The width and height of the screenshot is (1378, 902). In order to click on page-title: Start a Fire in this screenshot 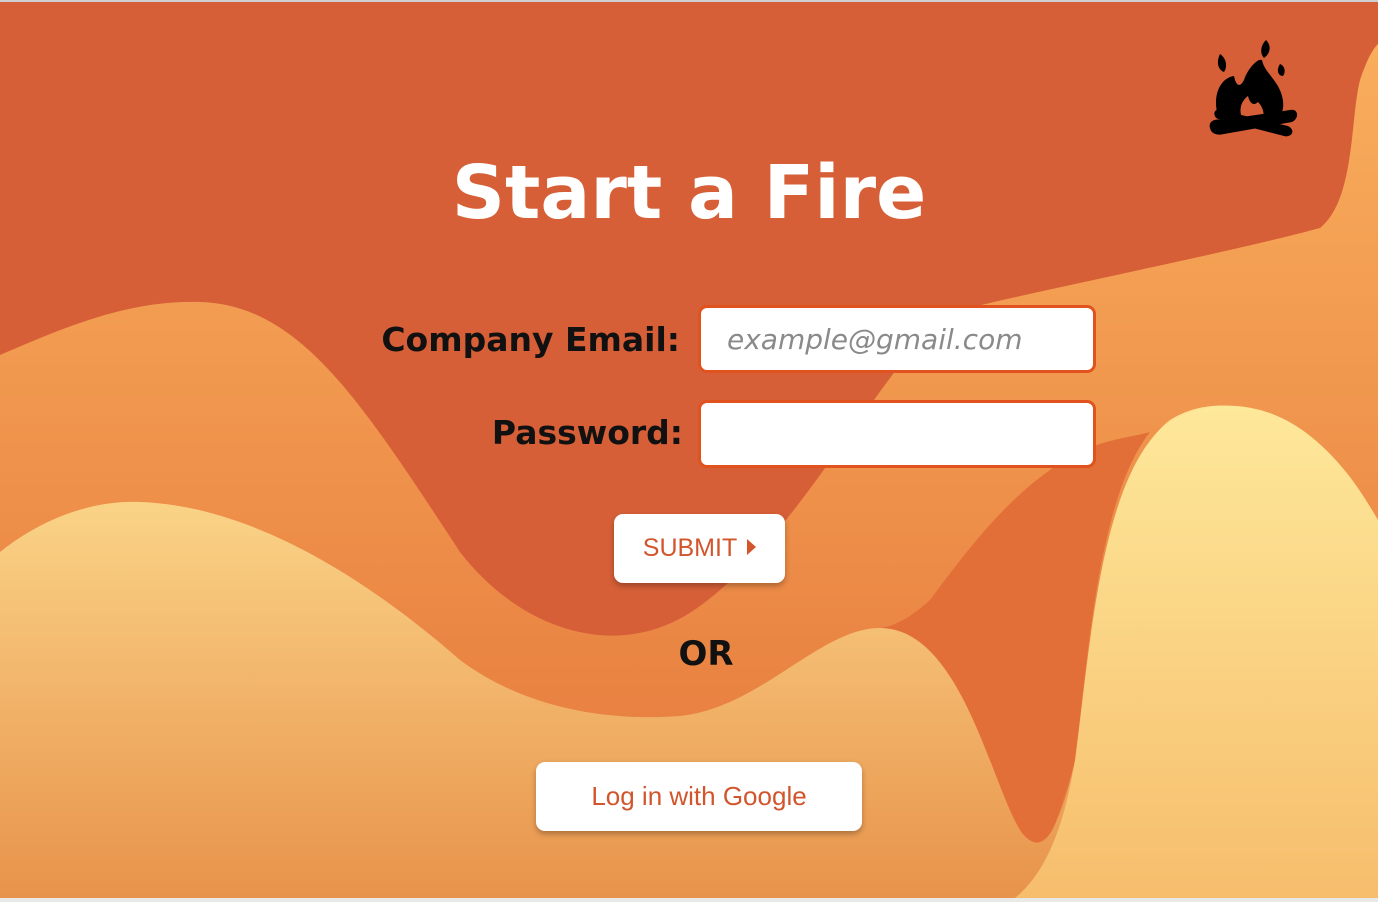, I will do `click(689, 193)`.